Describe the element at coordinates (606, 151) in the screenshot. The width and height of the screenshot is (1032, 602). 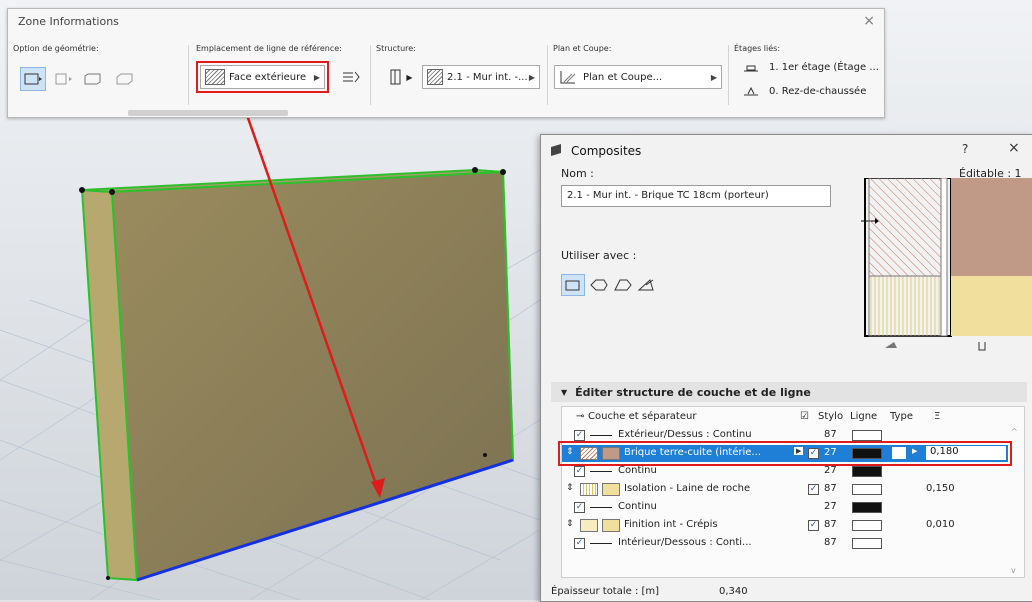
I see `dialog-title: Composites` at that location.